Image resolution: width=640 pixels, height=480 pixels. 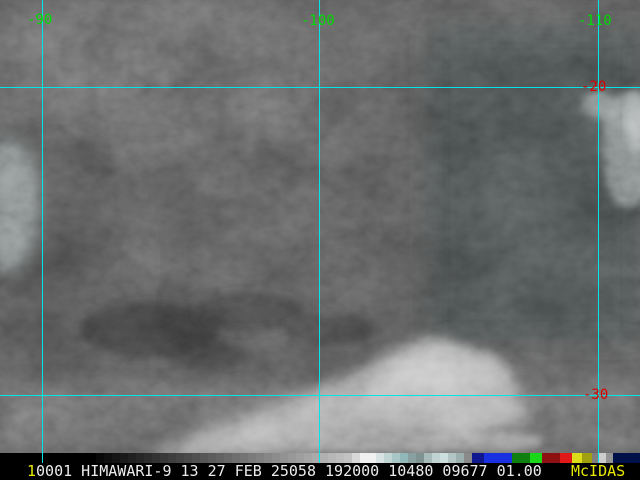 I want to click on frame-number: 1, so click(x=32, y=471).